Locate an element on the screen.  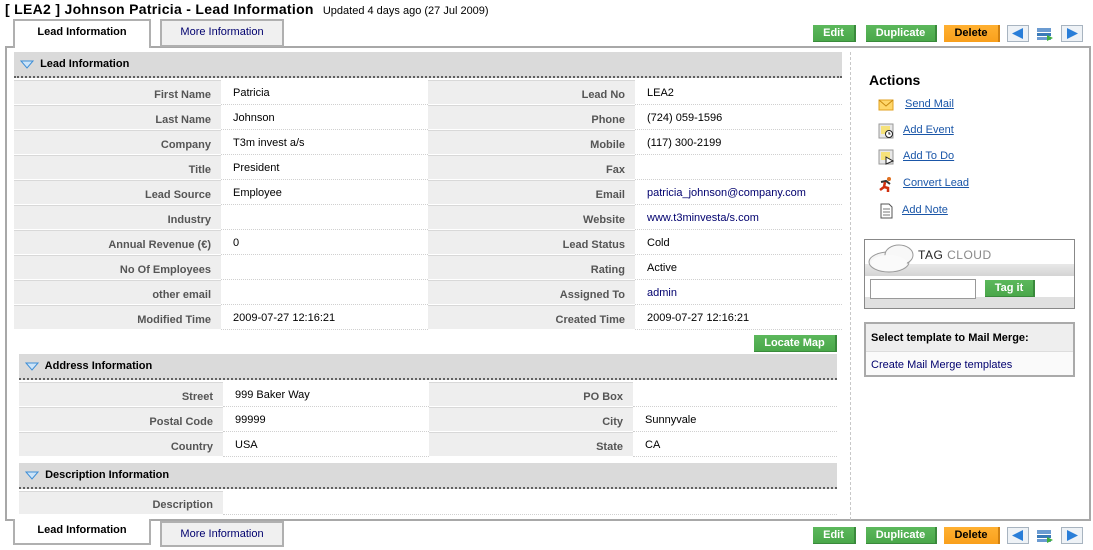
field-value-state: CA is located at coordinates (735, 444).